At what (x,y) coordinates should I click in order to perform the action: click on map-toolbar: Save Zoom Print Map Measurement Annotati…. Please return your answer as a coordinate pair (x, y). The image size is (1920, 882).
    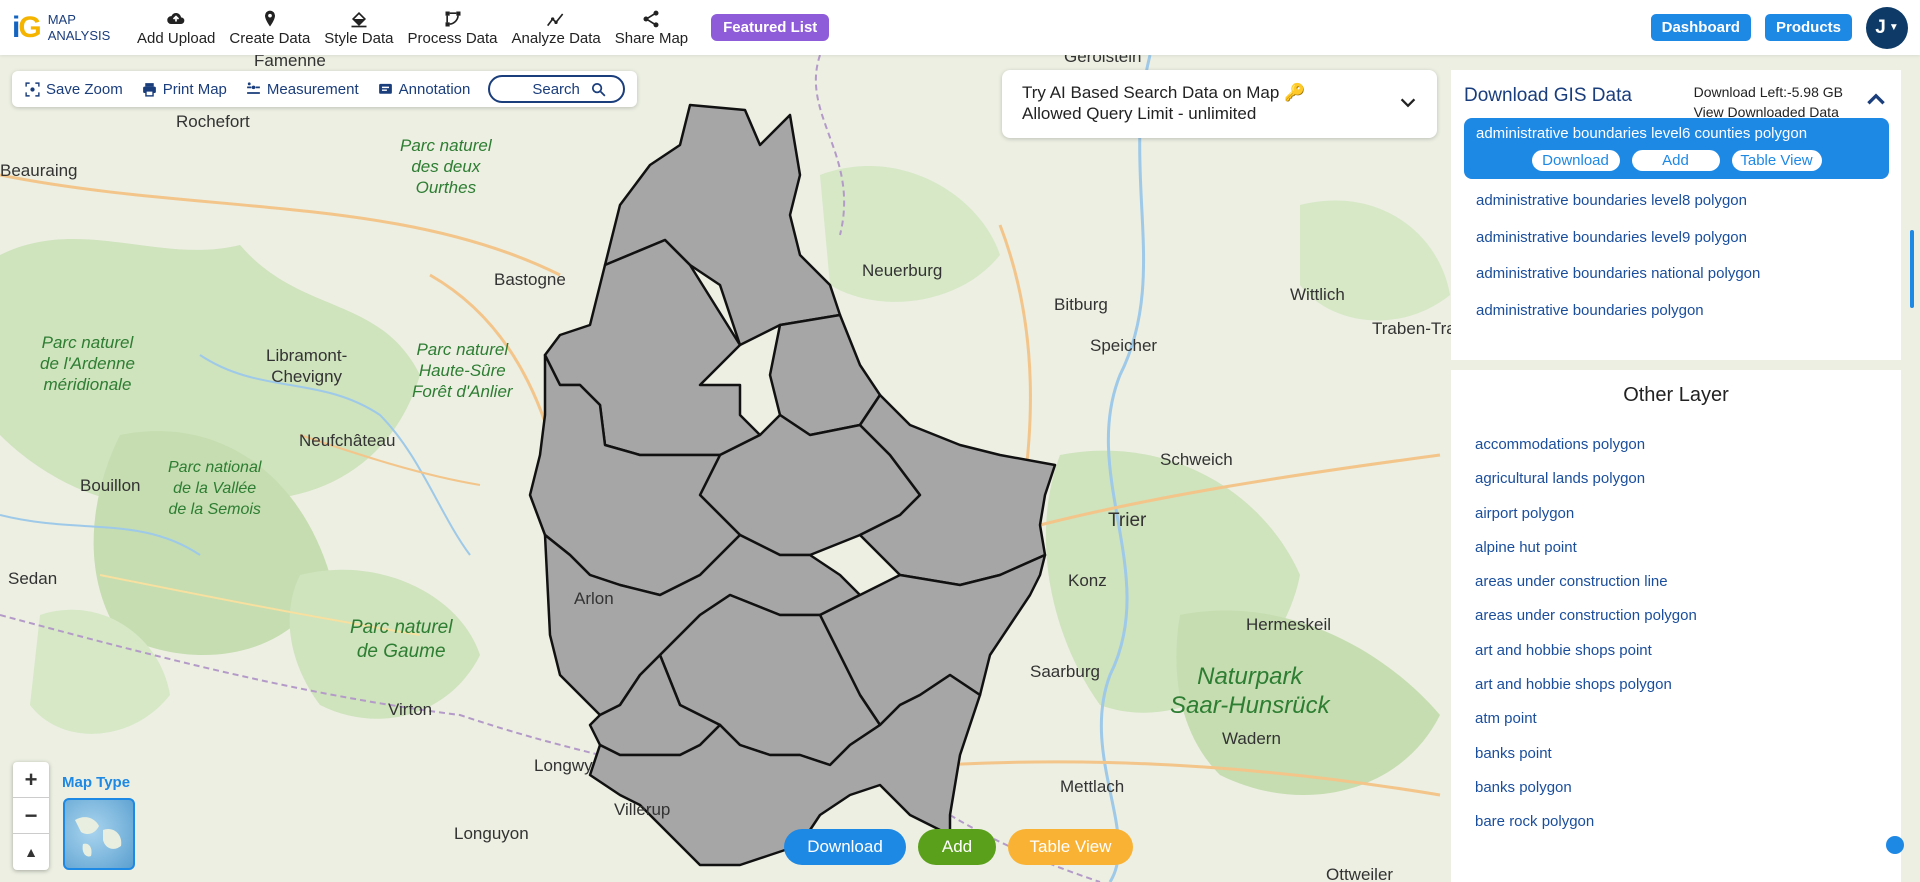
    Looking at the image, I should click on (325, 89).